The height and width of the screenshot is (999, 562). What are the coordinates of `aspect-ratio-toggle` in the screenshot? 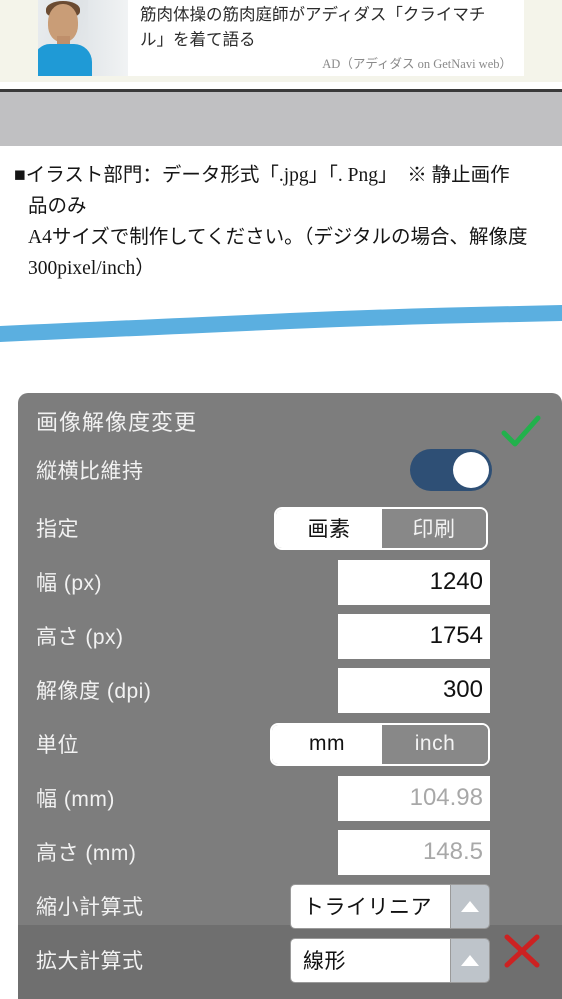 It's located at (451, 470).